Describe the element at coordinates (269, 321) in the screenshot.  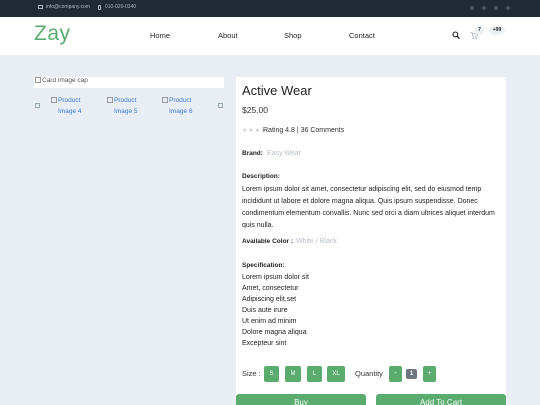
I see `spec-item: Ut enim ad minim` at that location.